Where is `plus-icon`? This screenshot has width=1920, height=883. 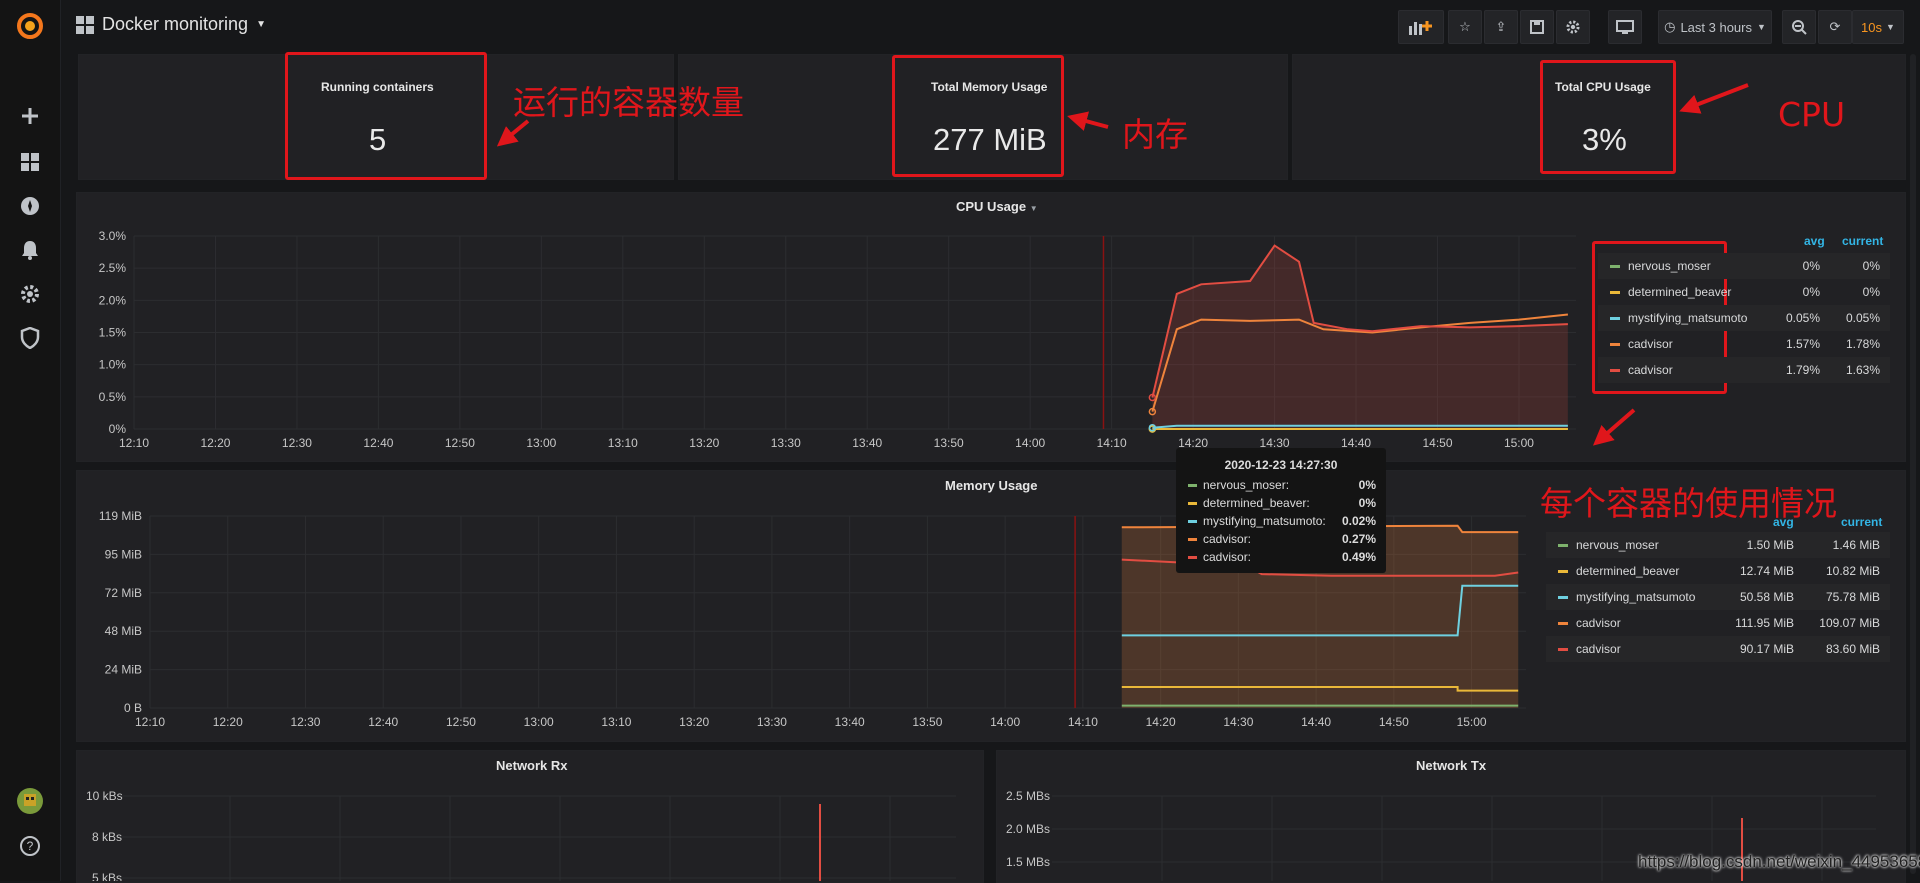 plus-icon is located at coordinates (30, 116).